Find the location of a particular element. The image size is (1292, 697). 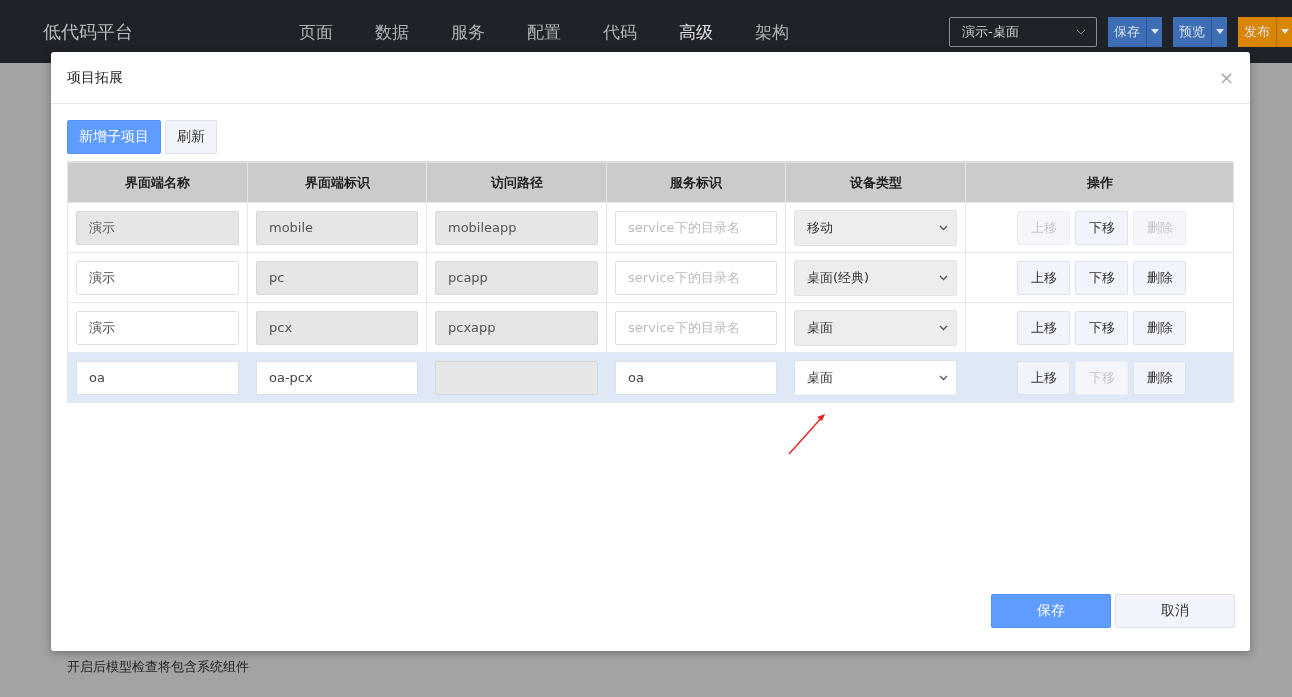

split-button: 预览 is located at coordinates (1192, 31).